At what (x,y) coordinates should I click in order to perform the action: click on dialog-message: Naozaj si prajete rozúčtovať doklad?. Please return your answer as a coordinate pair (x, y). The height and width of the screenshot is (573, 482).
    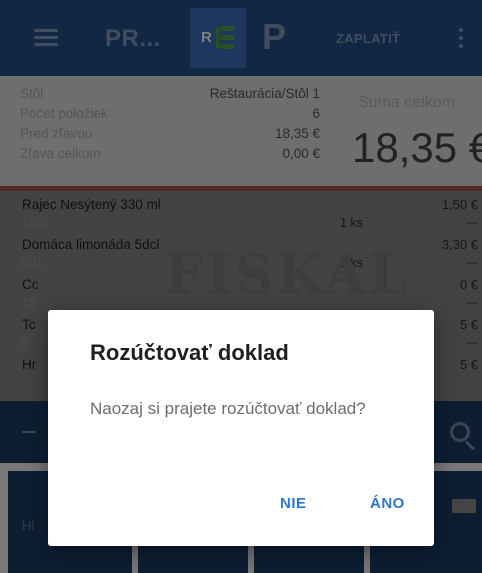
    Looking at the image, I should click on (228, 408).